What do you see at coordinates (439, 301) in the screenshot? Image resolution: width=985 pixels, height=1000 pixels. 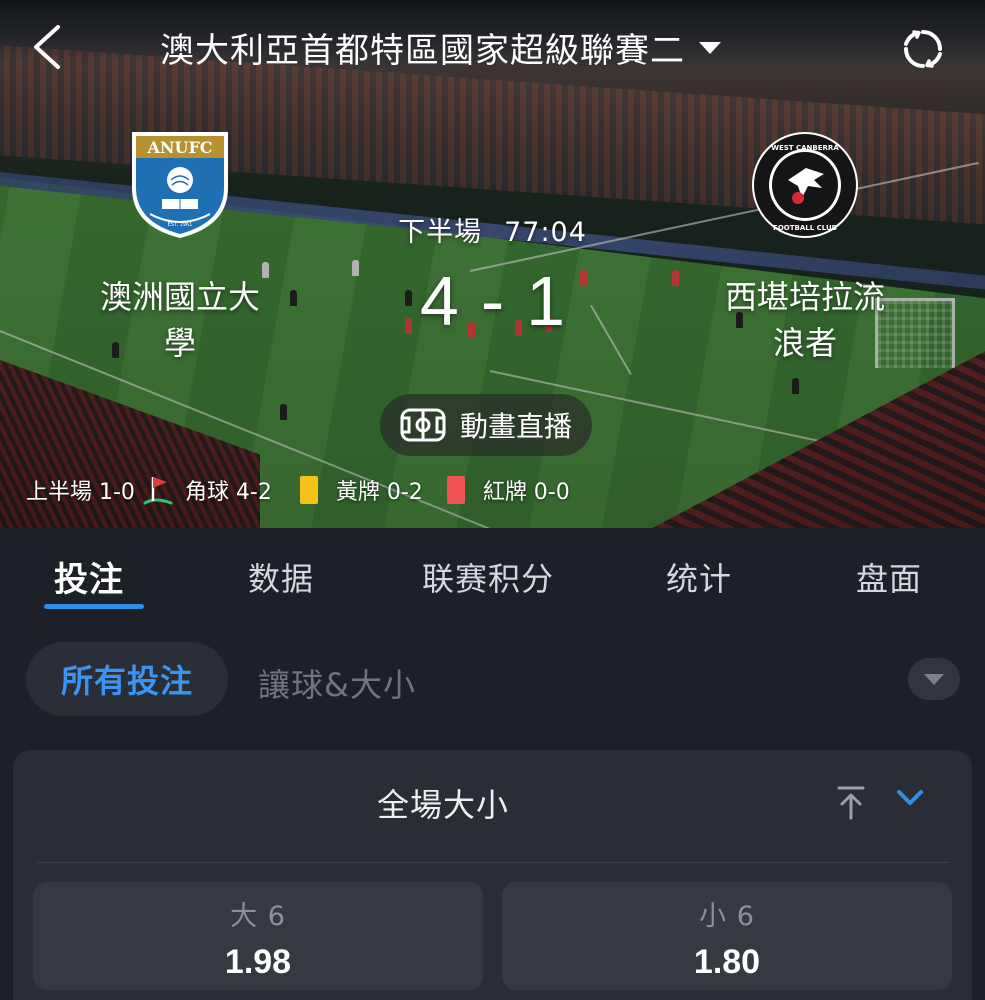 I see `score-home: 4` at bounding box center [439, 301].